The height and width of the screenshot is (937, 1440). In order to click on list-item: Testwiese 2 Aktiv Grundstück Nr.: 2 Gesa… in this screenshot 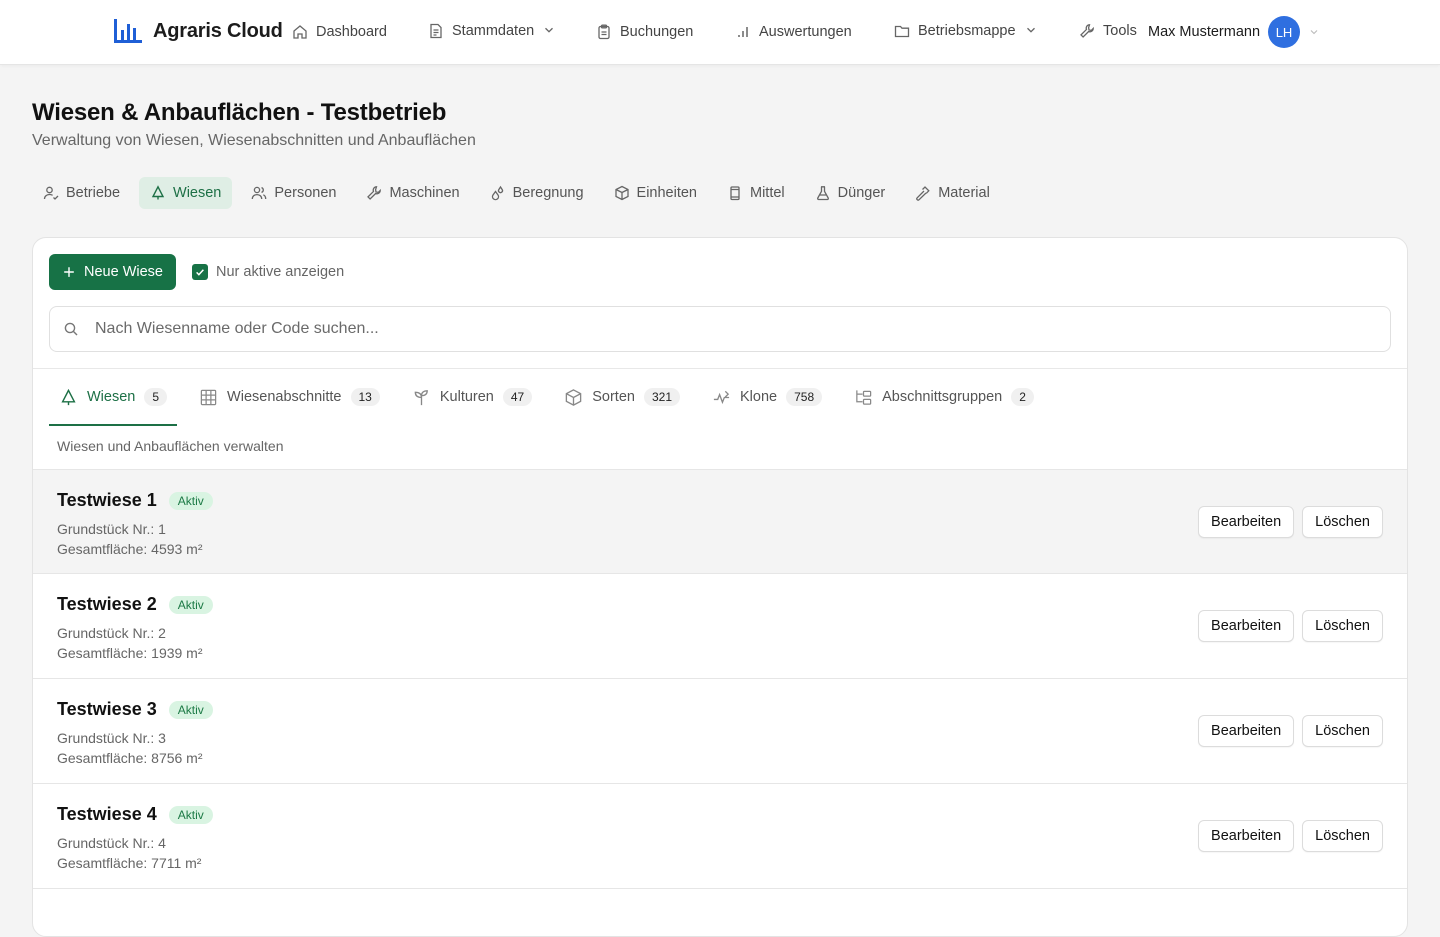, I will do `click(720, 626)`.